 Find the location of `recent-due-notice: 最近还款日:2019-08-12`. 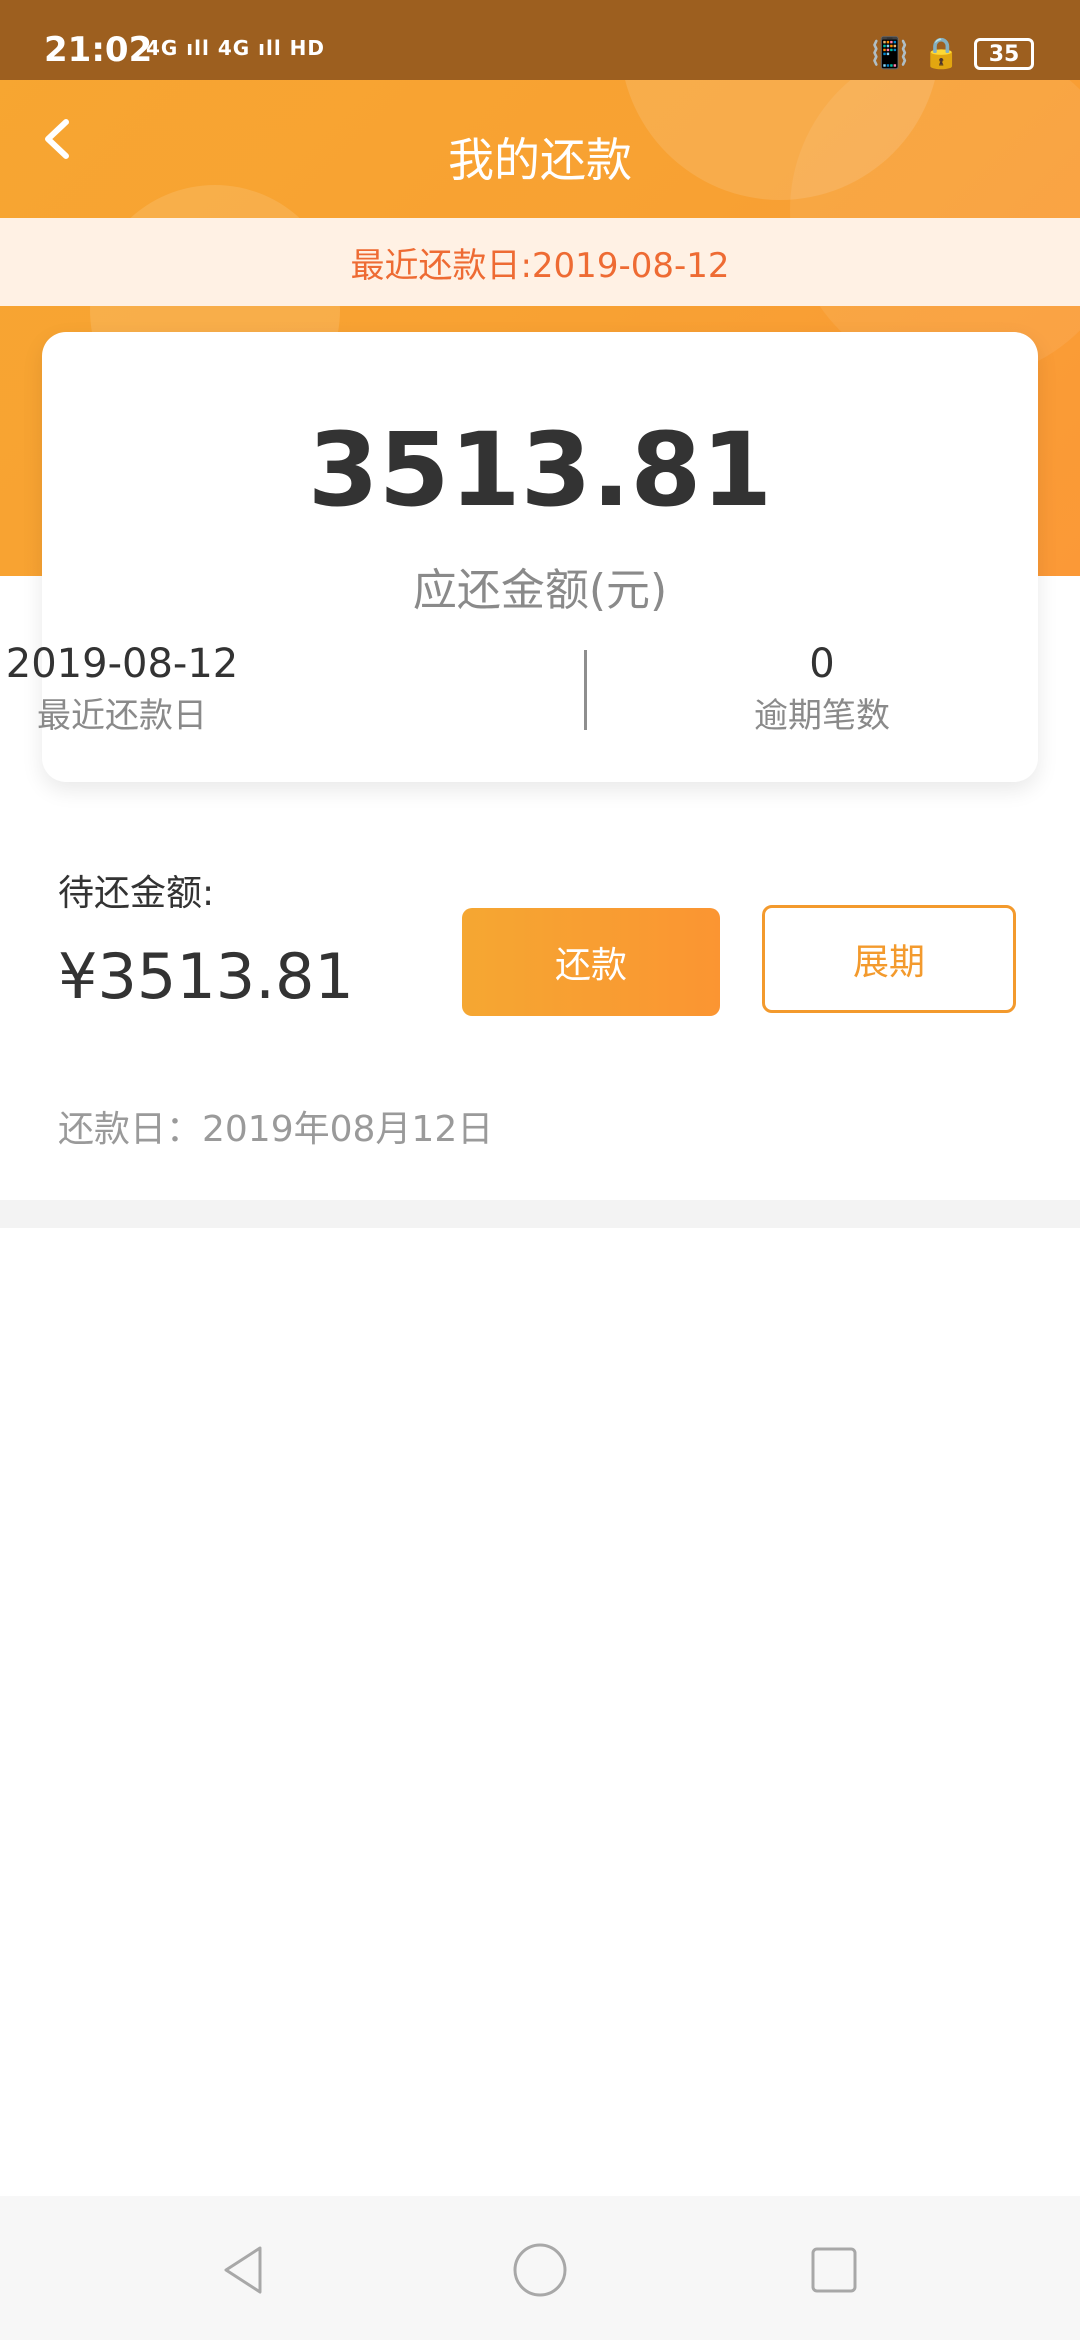

recent-due-notice: 最近还款日:2019-08-12 is located at coordinates (540, 262).